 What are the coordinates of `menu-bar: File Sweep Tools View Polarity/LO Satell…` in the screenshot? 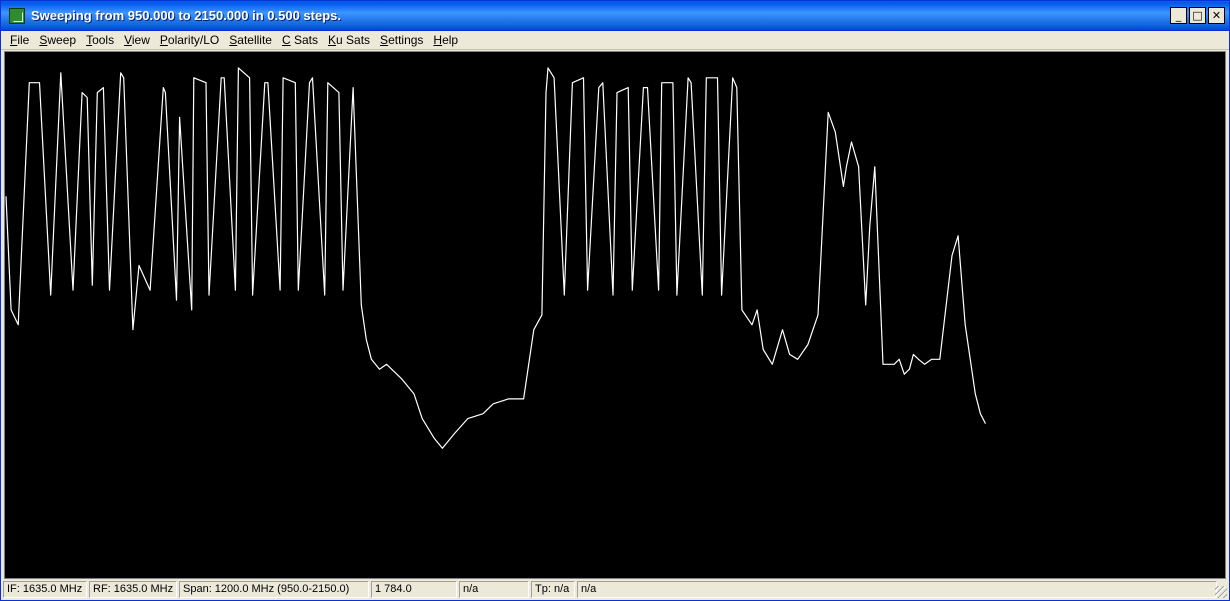 It's located at (615, 40).